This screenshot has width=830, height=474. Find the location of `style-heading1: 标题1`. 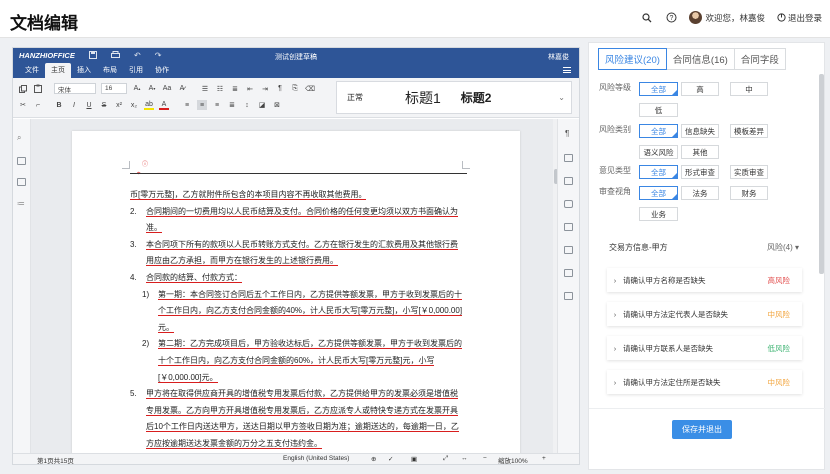

style-heading1: 标题1 is located at coordinates (423, 98).